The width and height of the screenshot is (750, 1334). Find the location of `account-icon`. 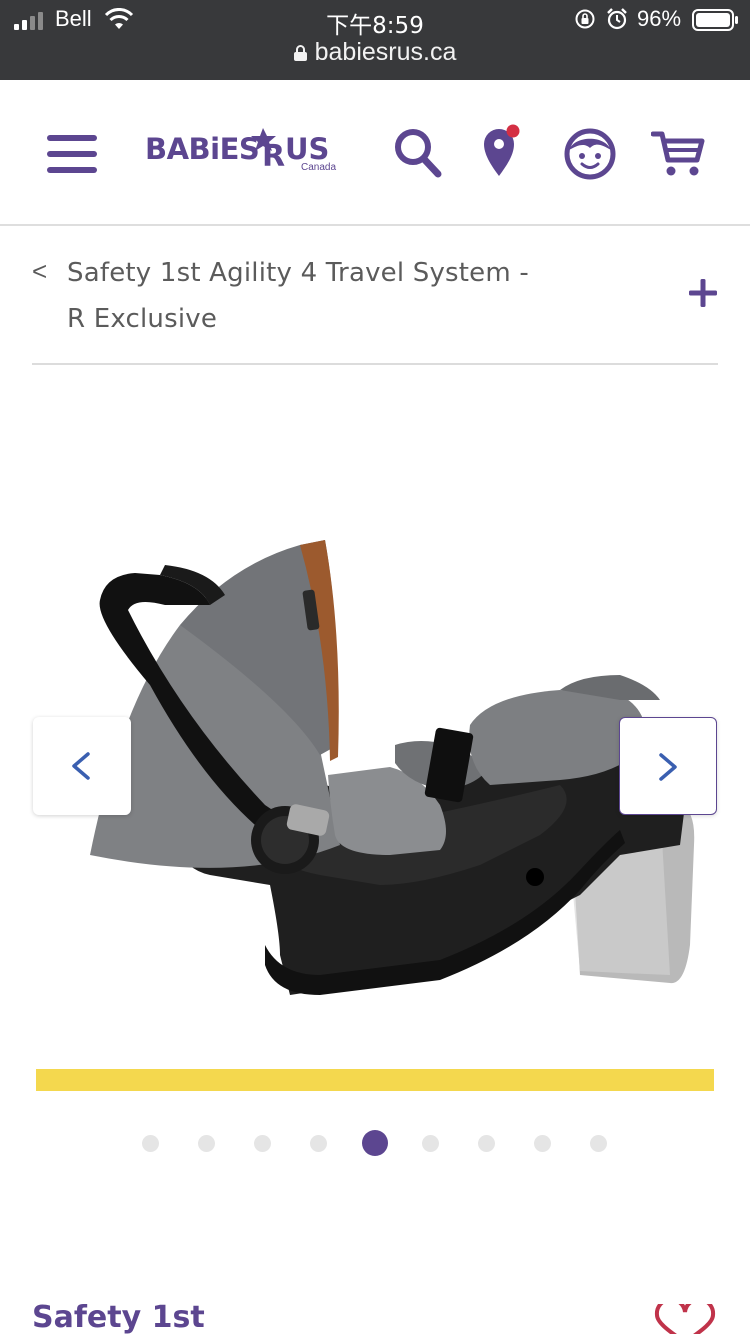

account-icon is located at coordinates (590, 154).